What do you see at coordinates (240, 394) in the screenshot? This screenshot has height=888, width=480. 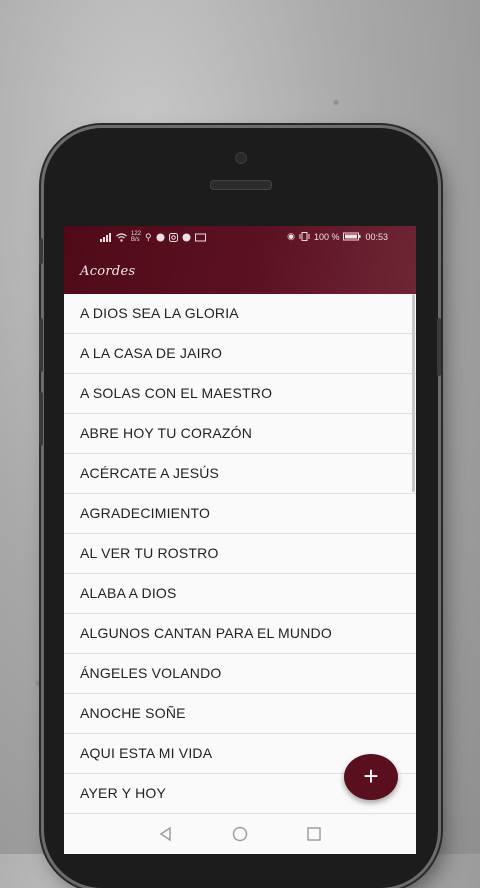 I see `song-list-item: A SOLAS CON EL MAESTRO` at bounding box center [240, 394].